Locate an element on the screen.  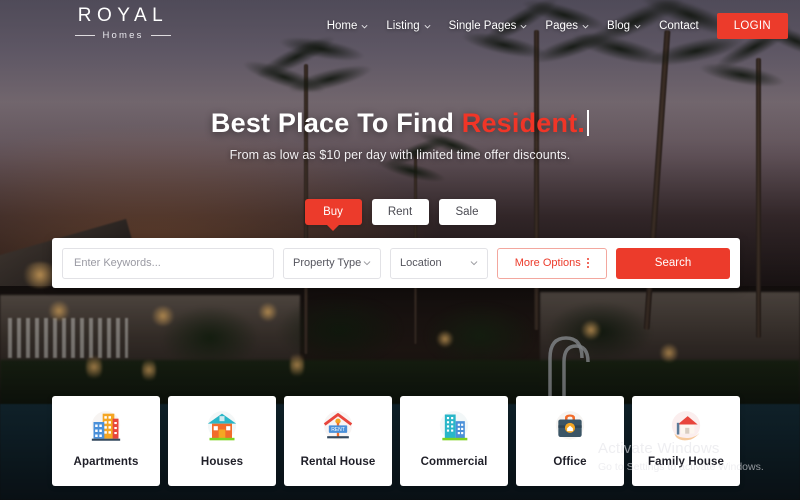
location-select: Location is located at coordinates (439, 263).